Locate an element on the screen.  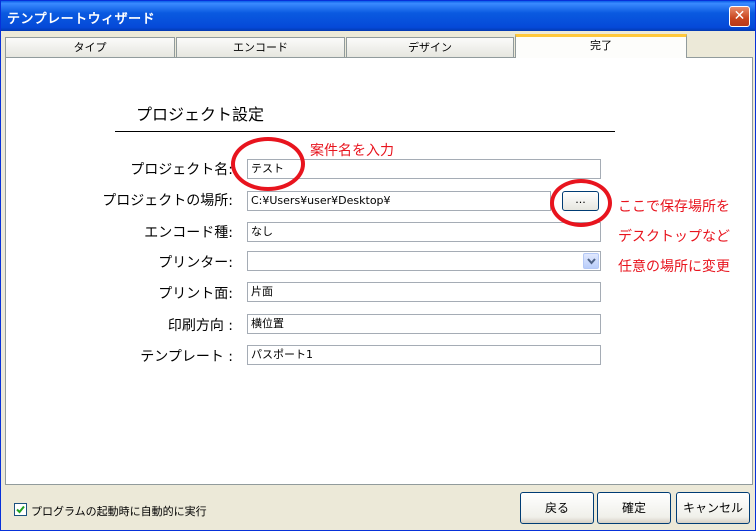
encoding-label: エンコード種: is located at coordinates (188, 233).